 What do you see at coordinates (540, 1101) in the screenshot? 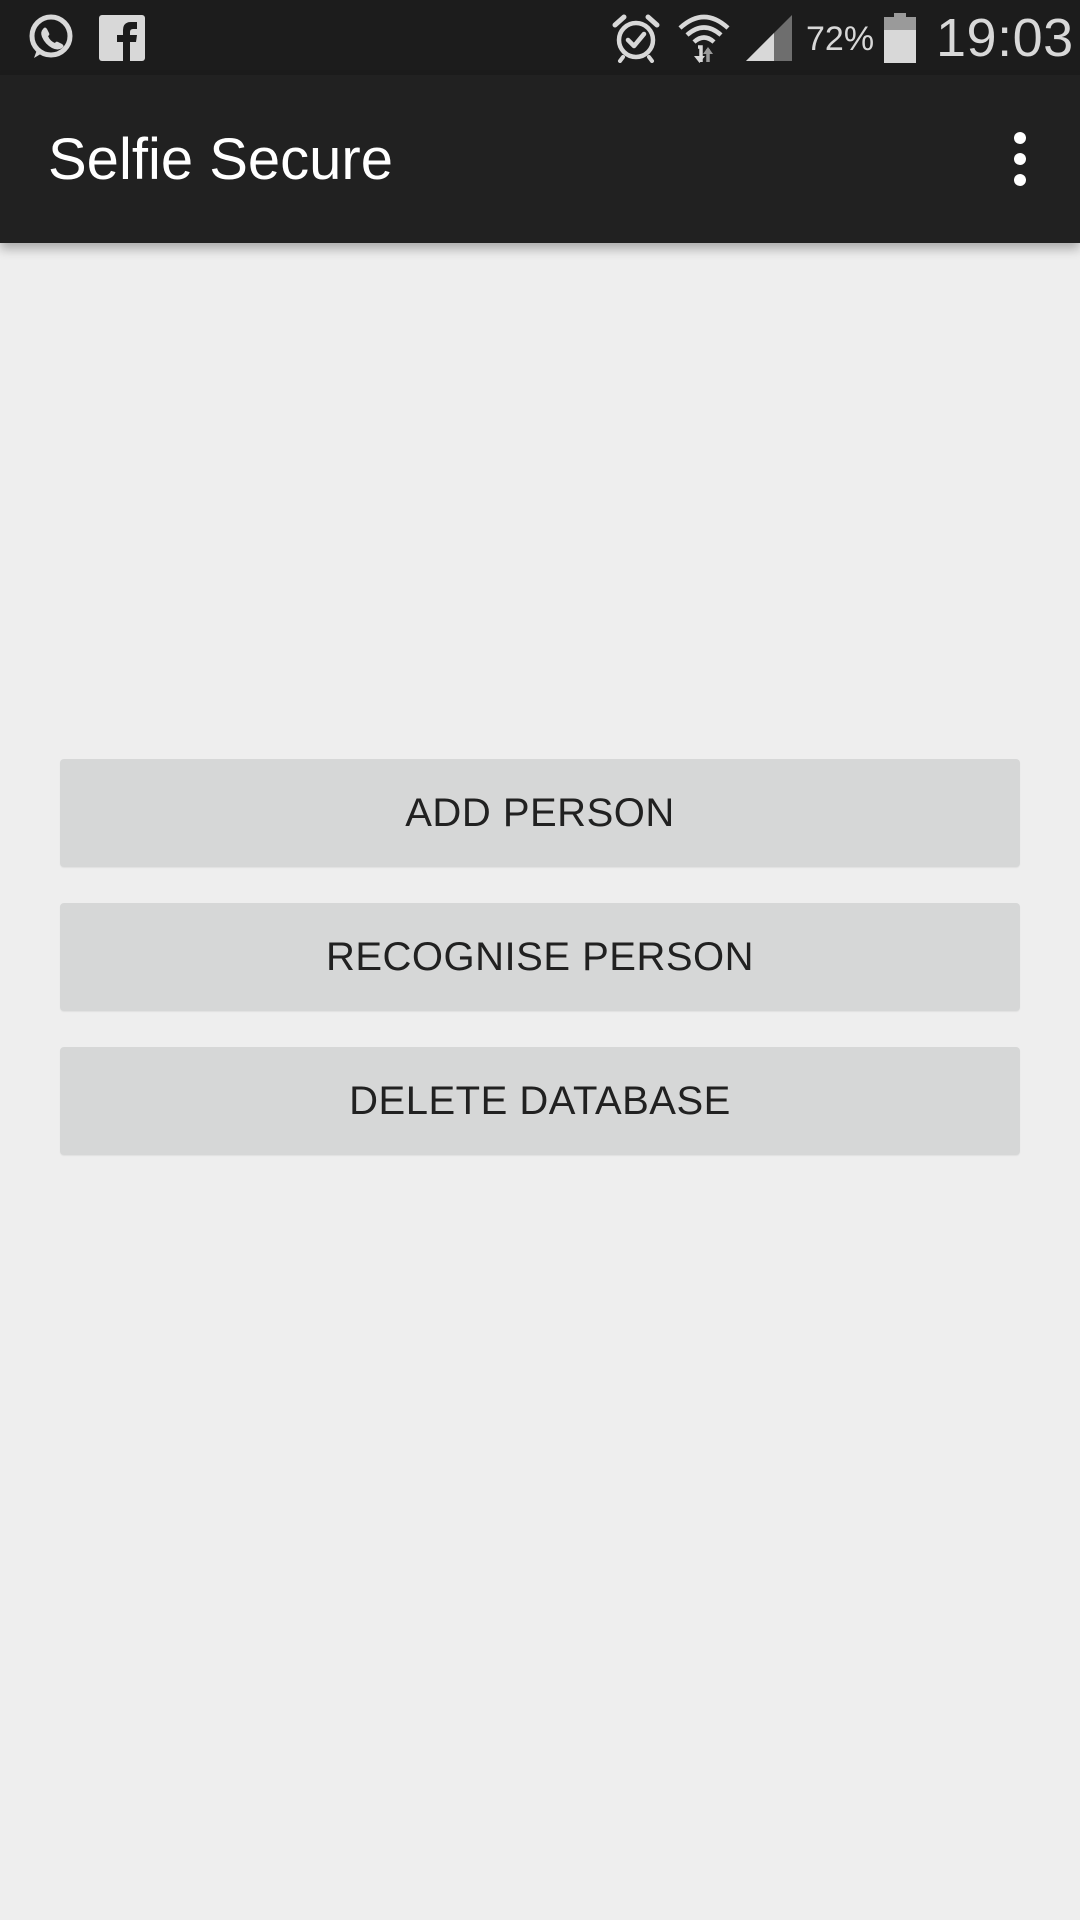
I see `delete-database-button: DELETE DATABASE` at bounding box center [540, 1101].